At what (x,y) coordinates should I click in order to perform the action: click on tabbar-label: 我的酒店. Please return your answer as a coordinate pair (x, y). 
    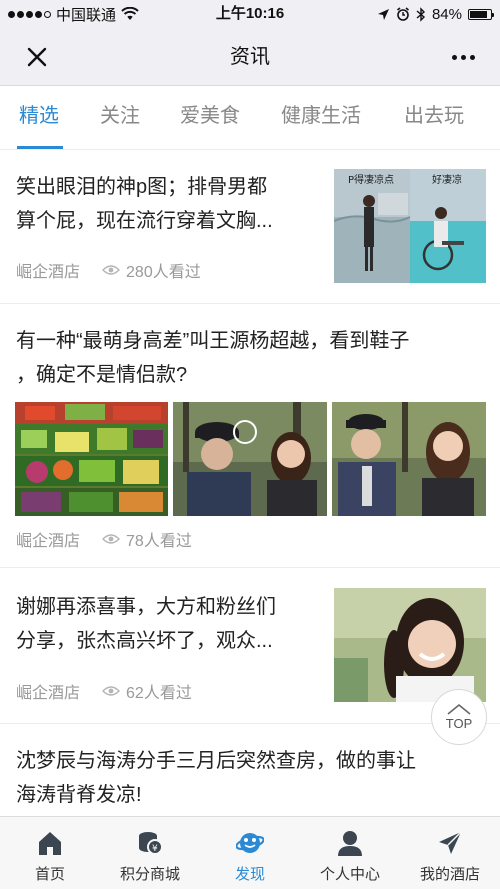
    Looking at the image, I should click on (449, 874).